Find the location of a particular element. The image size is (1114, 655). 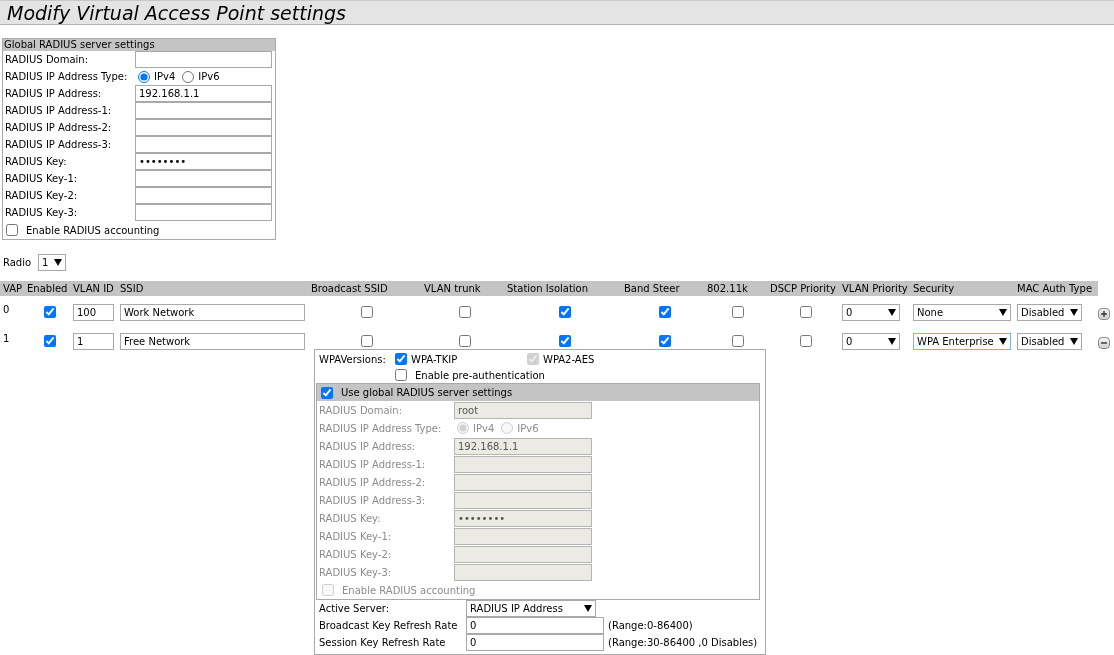

dropdown: RADIUS IP Address is located at coordinates (531, 608).